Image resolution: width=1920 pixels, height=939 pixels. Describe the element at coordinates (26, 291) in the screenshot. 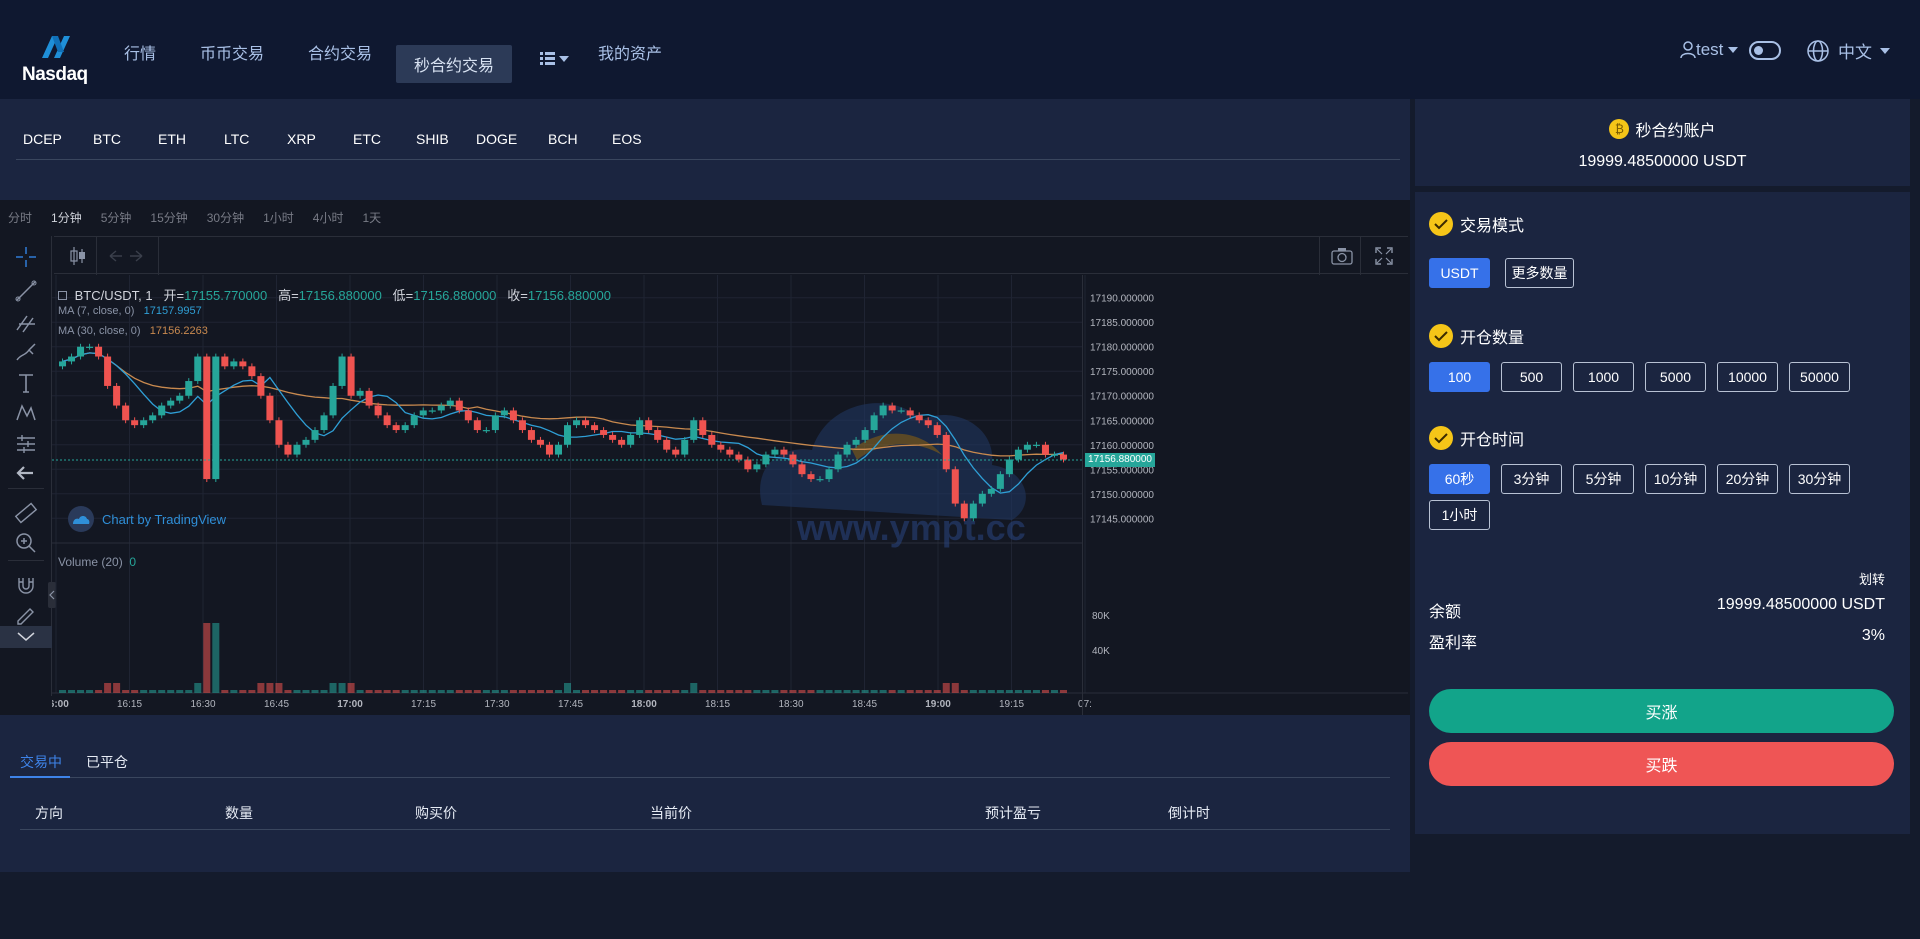

I see `trend-line-icon` at that location.